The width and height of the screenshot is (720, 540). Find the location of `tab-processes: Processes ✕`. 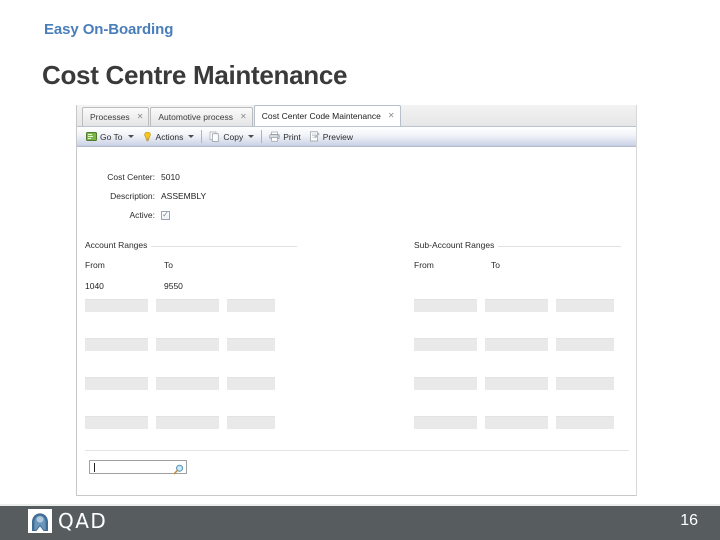

tab-processes: Processes ✕ is located at coordinates (116, 116).